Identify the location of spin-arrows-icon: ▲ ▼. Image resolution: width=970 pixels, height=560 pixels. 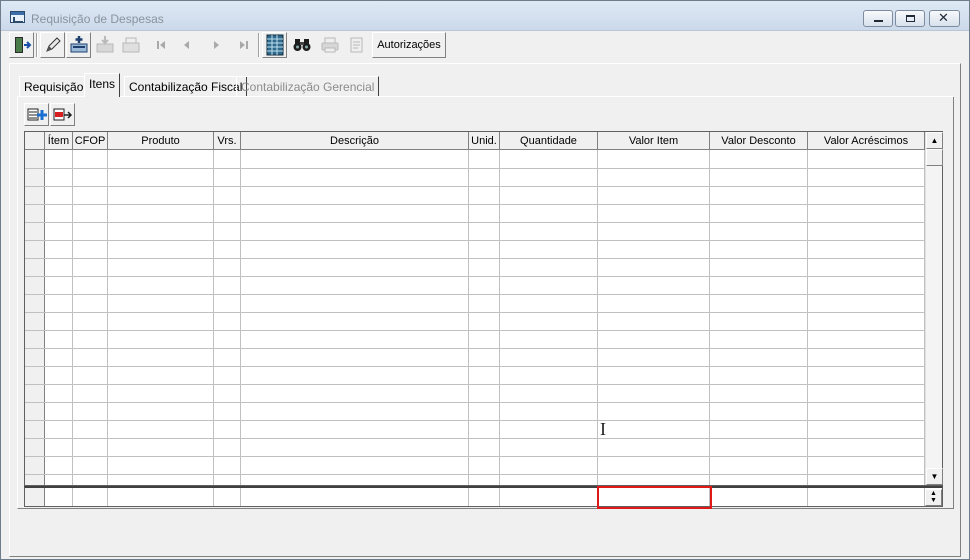
(933, 497).